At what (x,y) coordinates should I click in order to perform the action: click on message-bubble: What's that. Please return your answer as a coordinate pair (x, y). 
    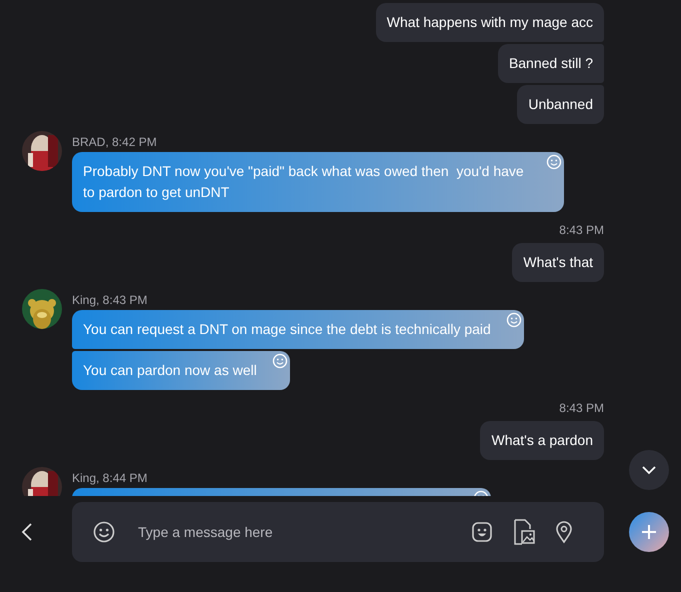
    Looking at the image, I should click on (558, 262).